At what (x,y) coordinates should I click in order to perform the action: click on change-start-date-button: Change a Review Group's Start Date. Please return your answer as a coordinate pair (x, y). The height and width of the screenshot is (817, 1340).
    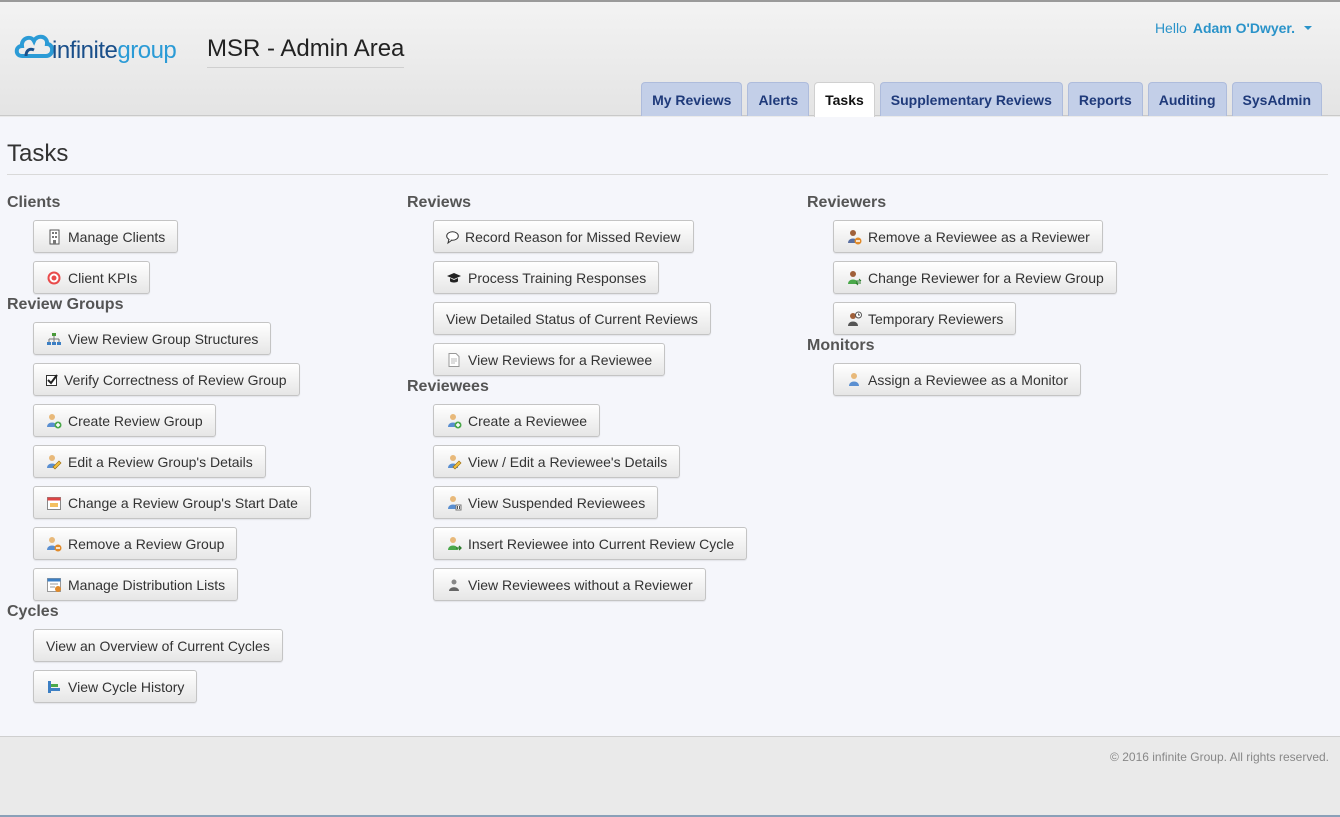
    Looking at the image, I should click on (172, 502).